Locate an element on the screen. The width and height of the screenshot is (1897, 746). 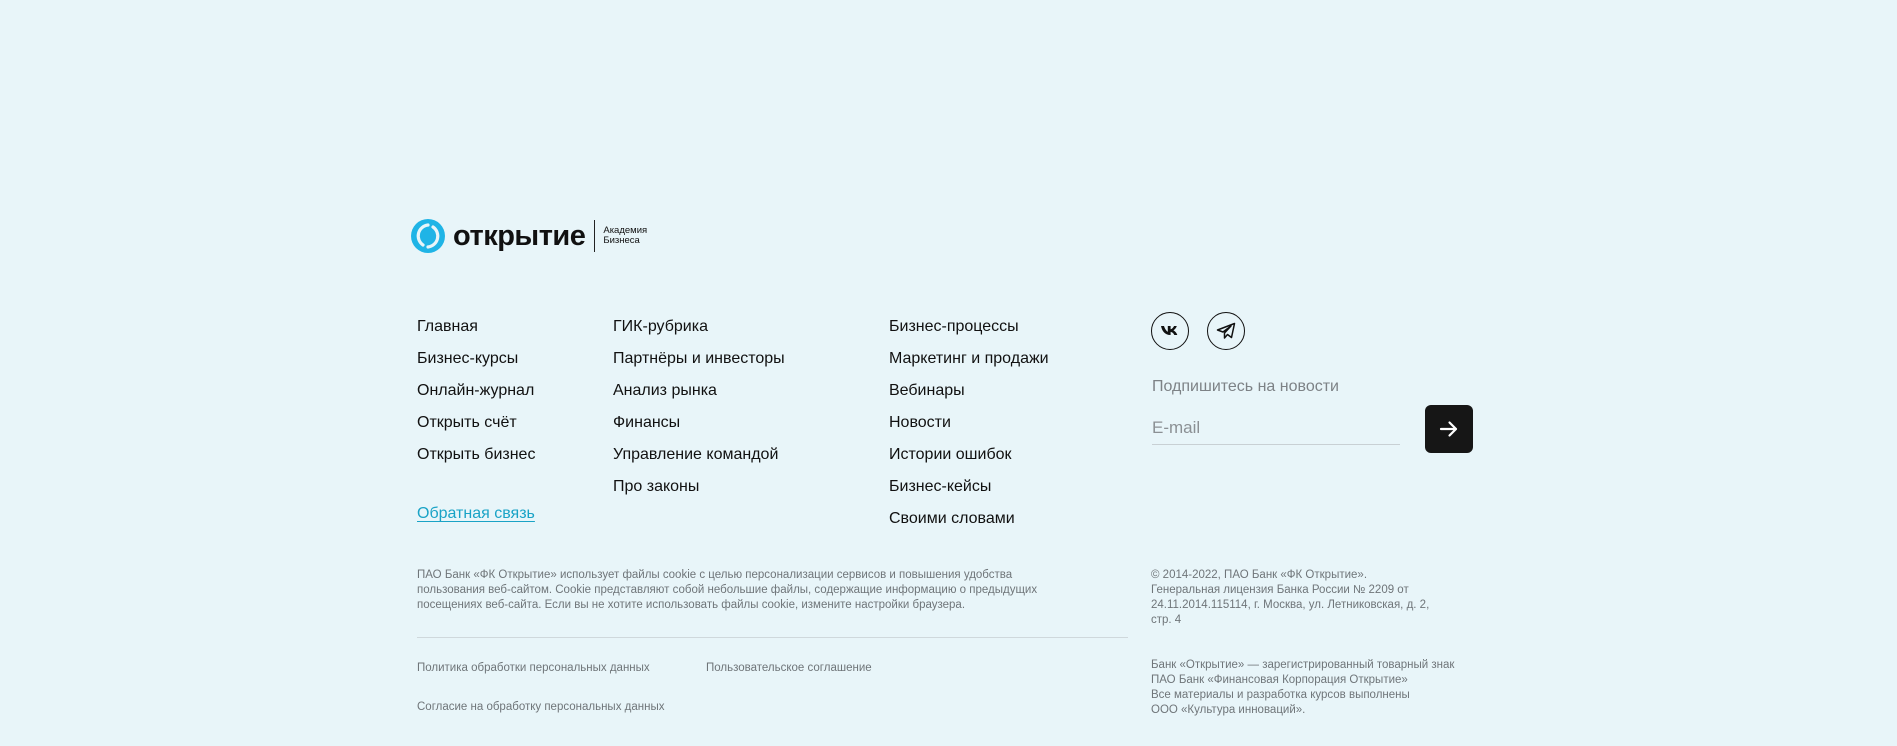
logo-divider is located at coordinates (595, 236).